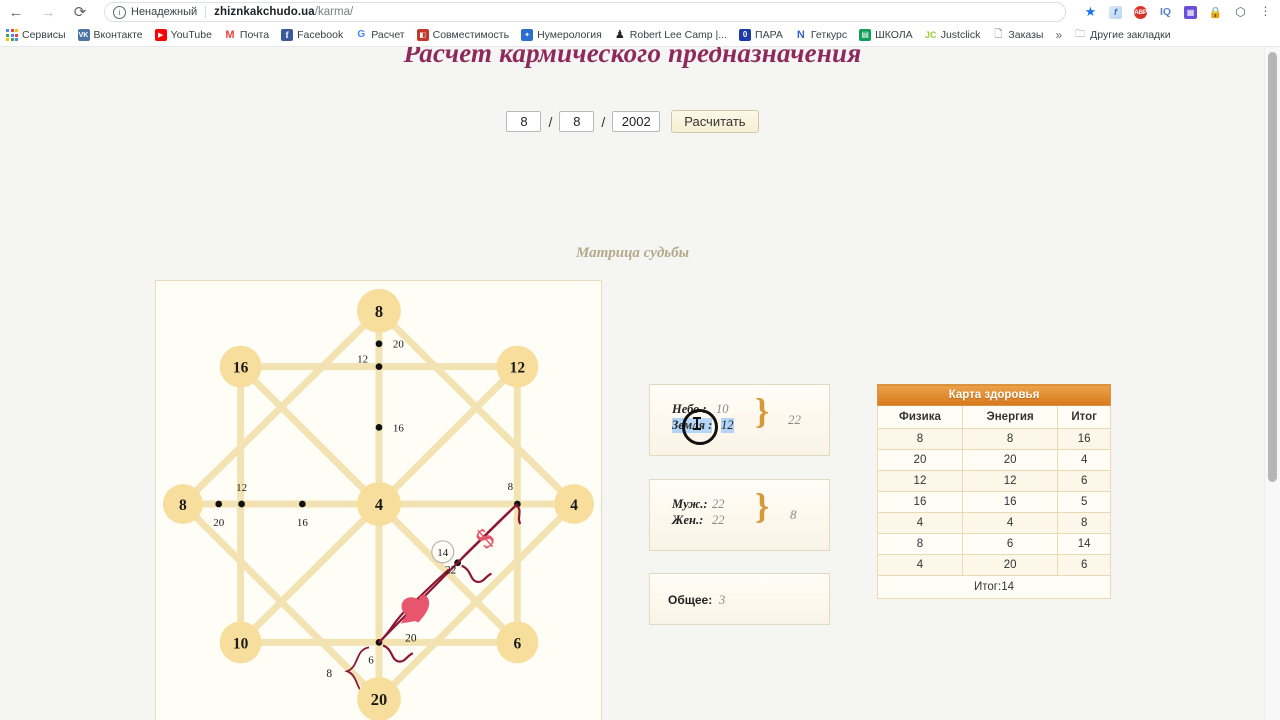 The image size is (1280, 720). I want to click on bookmark-justclick: JC Justclick, so click(953, 35).